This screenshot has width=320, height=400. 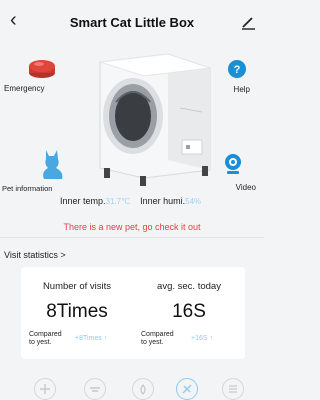 What do you see at coordinates (143, 389) in the screenshot?
I see `deodorize-icon` at bounding box center [143, 389].